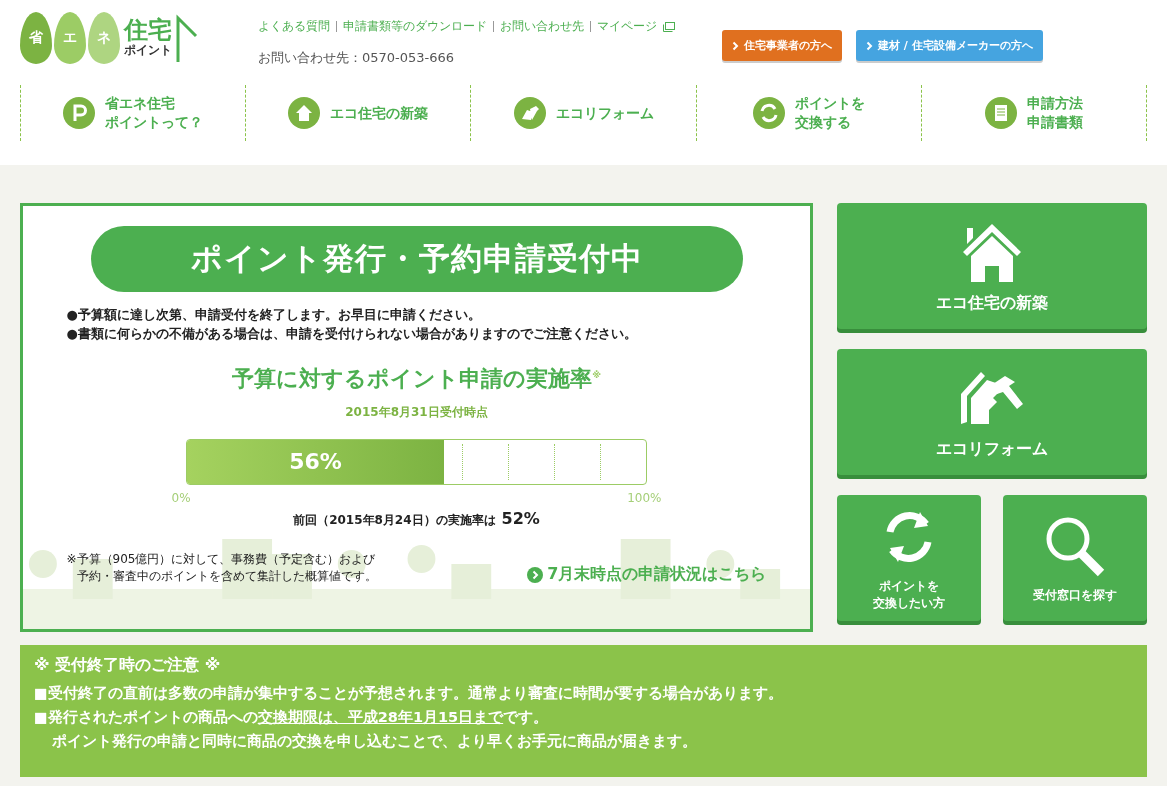 Image resolution: width=1167 pixels, height=786 pixels. I want to click on status-banner: ポイント発行・予約申請受付中, so click(416, 259).